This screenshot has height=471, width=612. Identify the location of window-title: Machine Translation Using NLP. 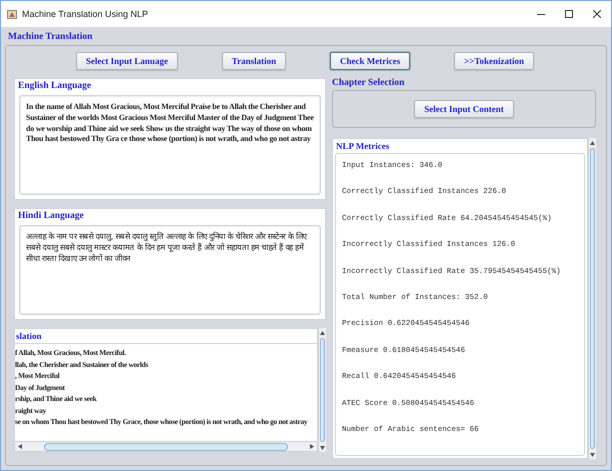
(86, 14).